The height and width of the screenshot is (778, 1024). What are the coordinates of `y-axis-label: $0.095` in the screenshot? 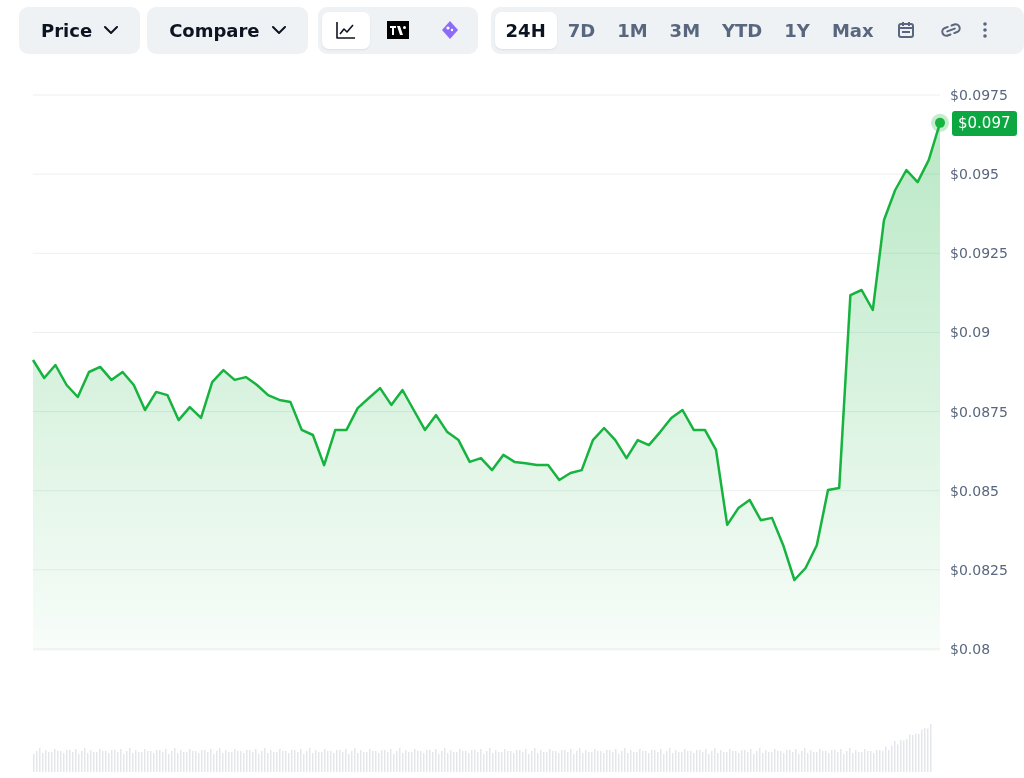 It's located at (974, 174).